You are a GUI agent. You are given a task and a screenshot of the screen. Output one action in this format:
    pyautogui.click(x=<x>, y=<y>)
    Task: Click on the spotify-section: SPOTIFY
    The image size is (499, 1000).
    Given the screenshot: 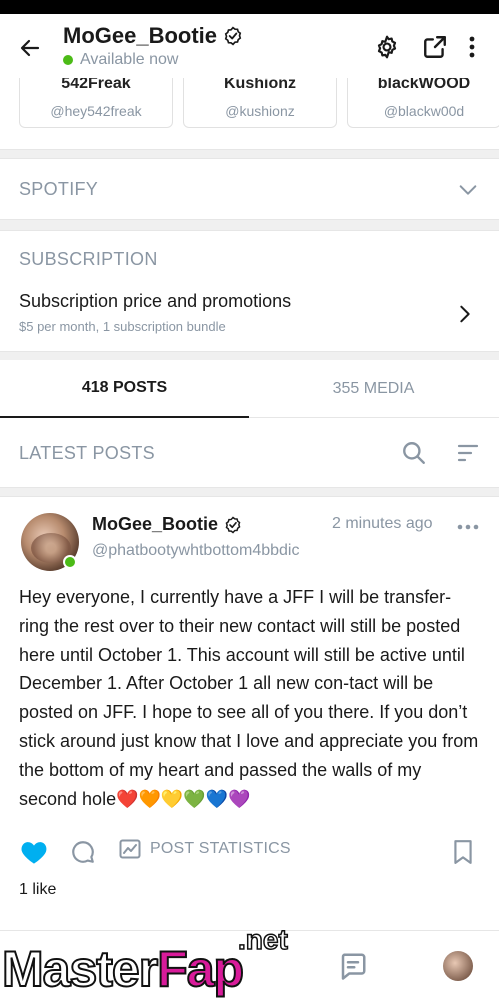 What is the action you would take?
    pyautogui.click(x=249, y=189)
    